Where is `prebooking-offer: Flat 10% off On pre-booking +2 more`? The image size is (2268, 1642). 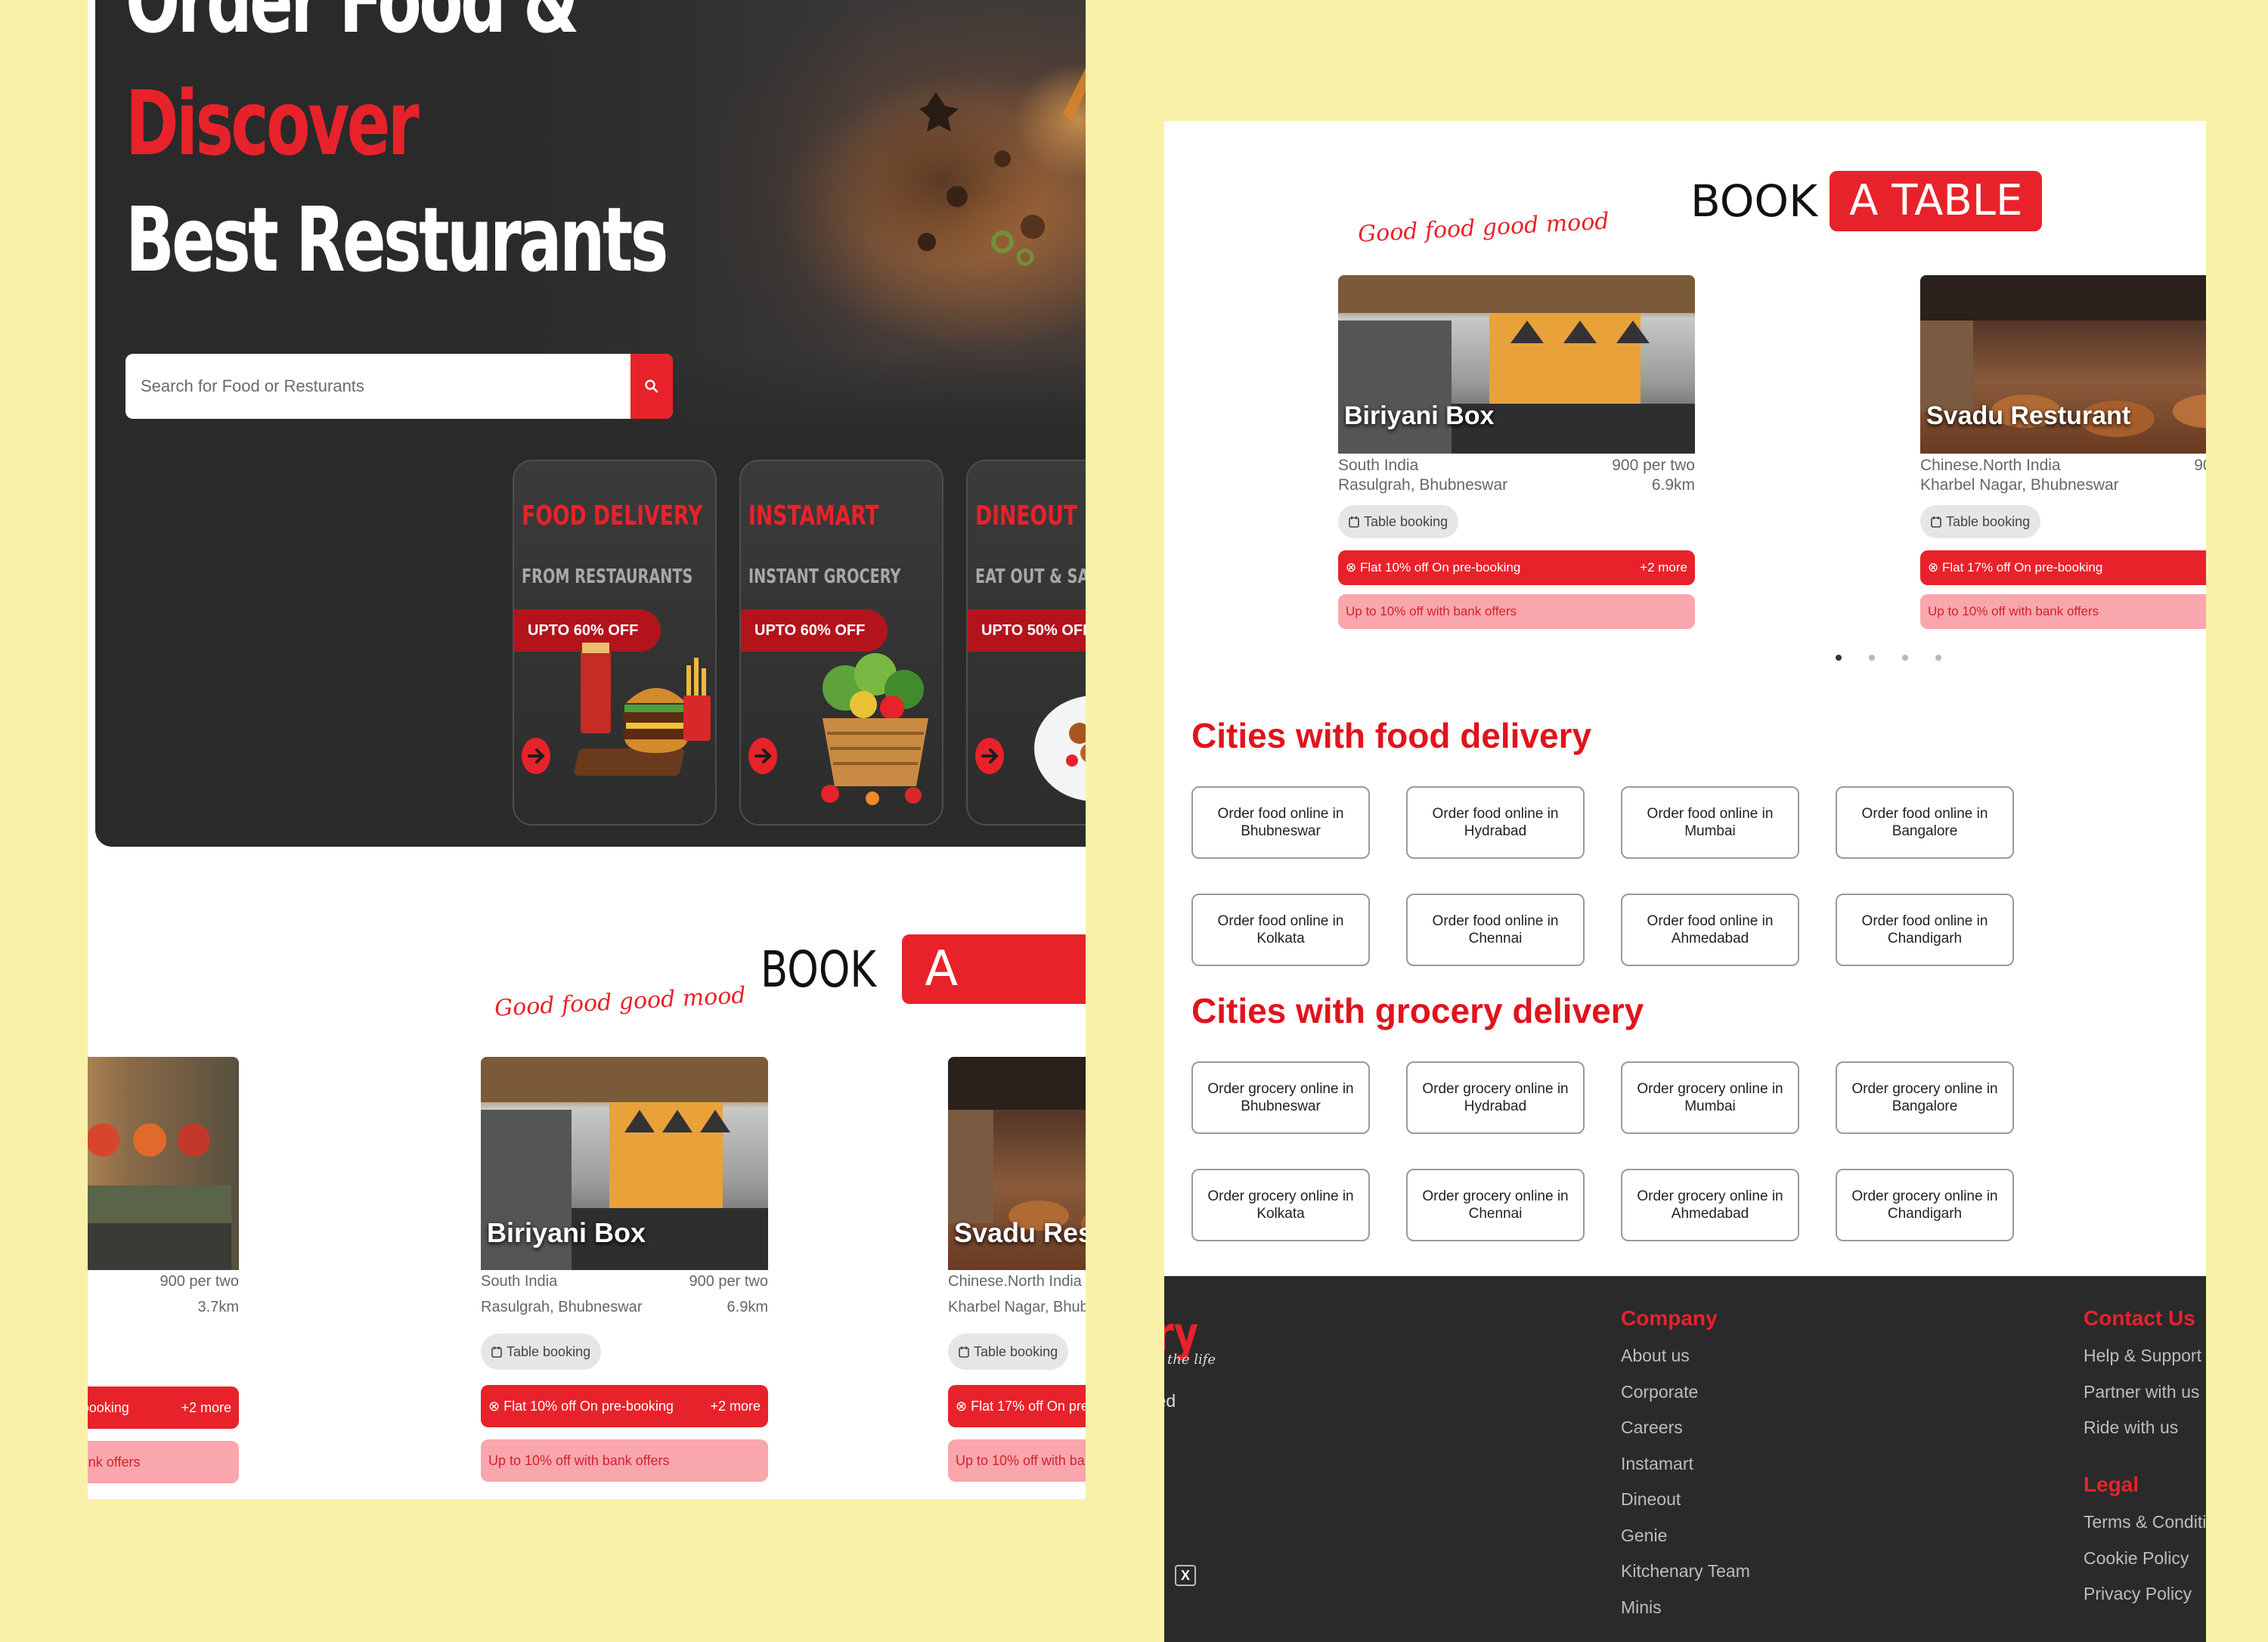
prebooking-offer: Flat 10% off On pre-booking +2 more is located at coordinates (163, 1407).